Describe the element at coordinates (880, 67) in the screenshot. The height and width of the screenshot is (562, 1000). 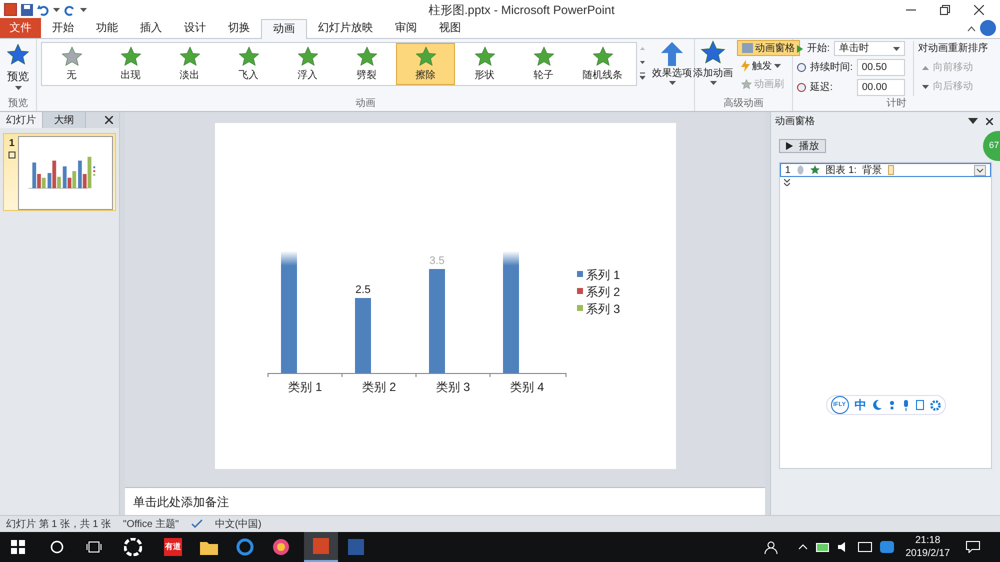
I see `duration-field: 00.50` at that location.